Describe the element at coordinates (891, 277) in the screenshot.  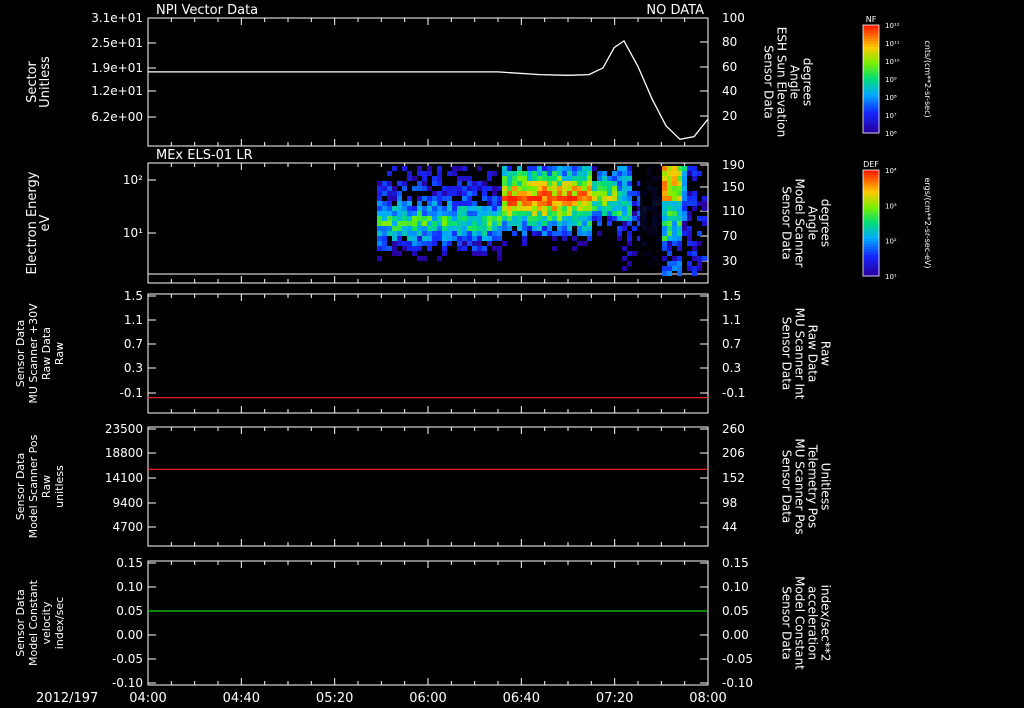
I see `colorbar-tick-label: 10¹` at that location.